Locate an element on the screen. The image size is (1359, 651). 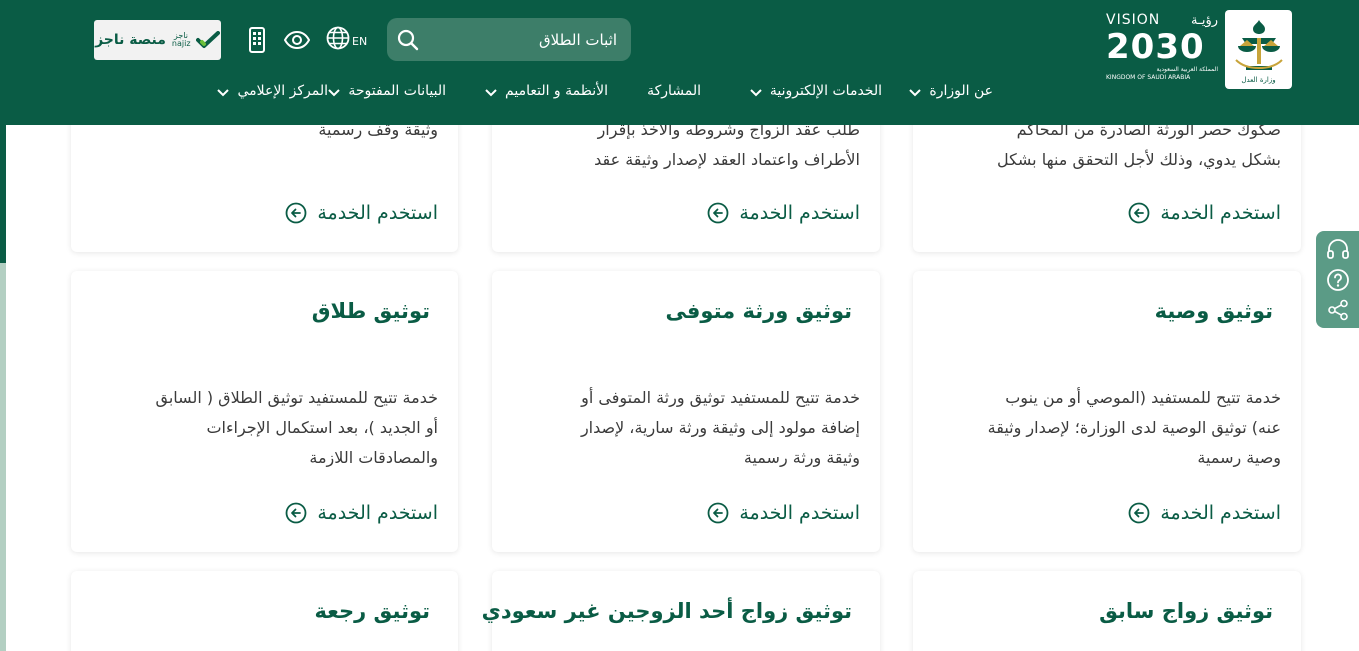
nav-e-services: الخدمات الإلكترونية is located at coordinates (816, 91).